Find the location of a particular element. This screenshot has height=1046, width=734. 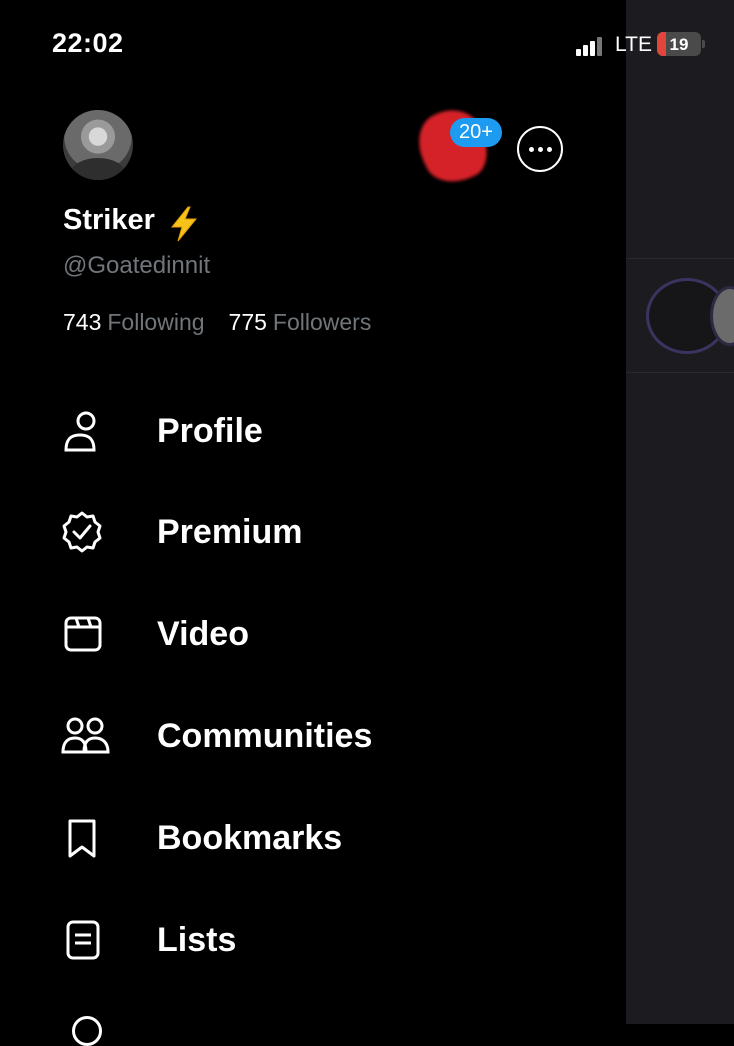

partial-menu-icon is located at coordinates (87, 1031).